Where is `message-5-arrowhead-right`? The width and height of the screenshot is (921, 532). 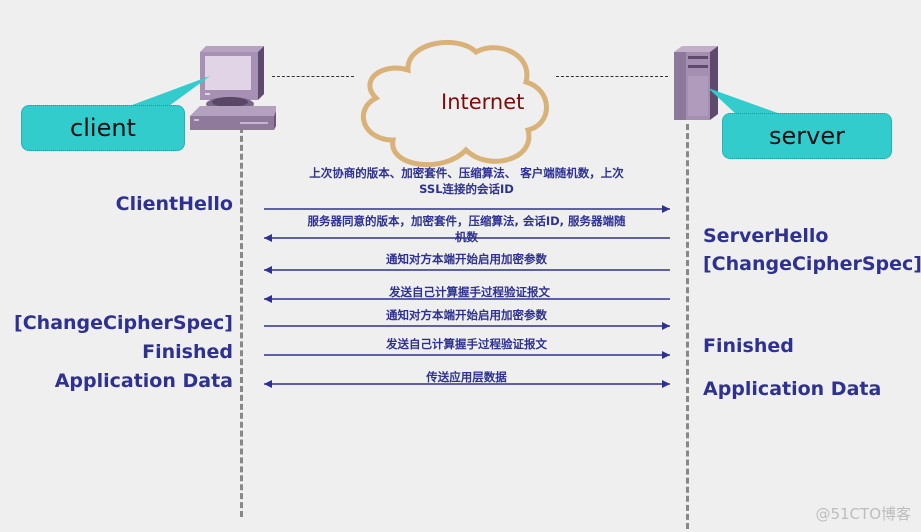 message-5-arrowhead-right is located at coordinates (666, 326).